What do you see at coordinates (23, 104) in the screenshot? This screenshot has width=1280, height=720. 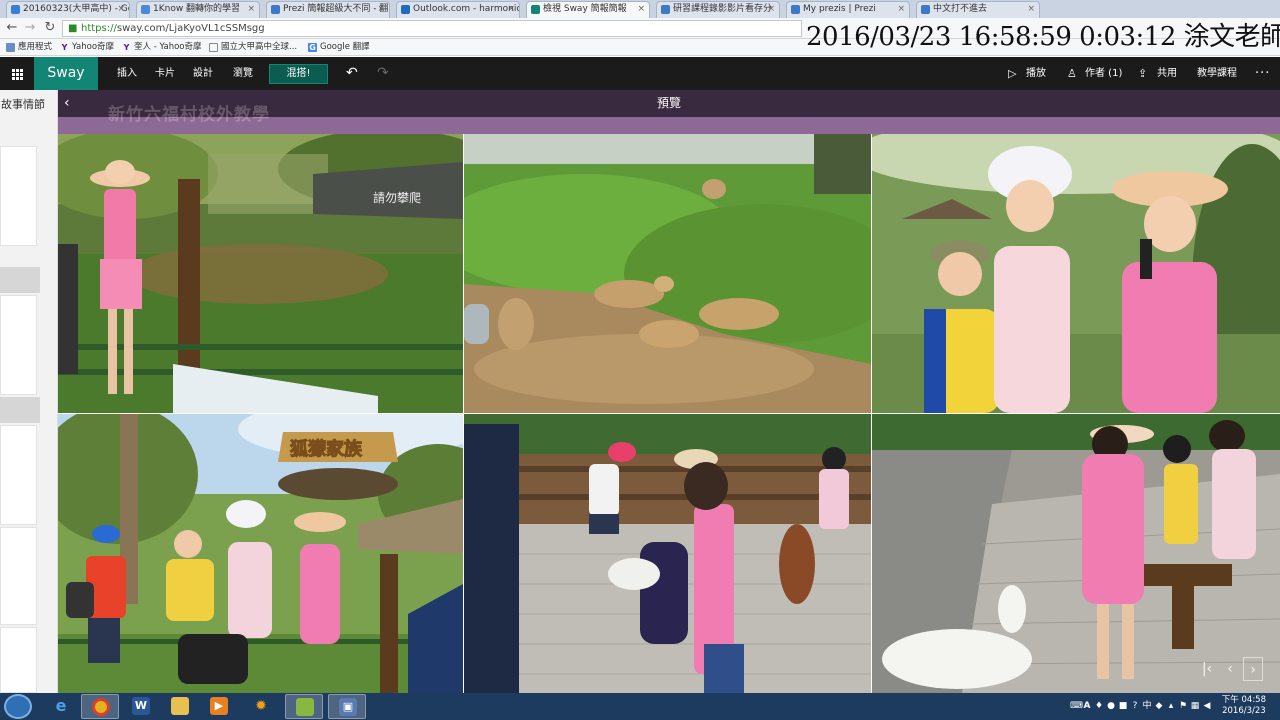 I see `storyline-label: 故事情節` at bounding box center [23, 104].